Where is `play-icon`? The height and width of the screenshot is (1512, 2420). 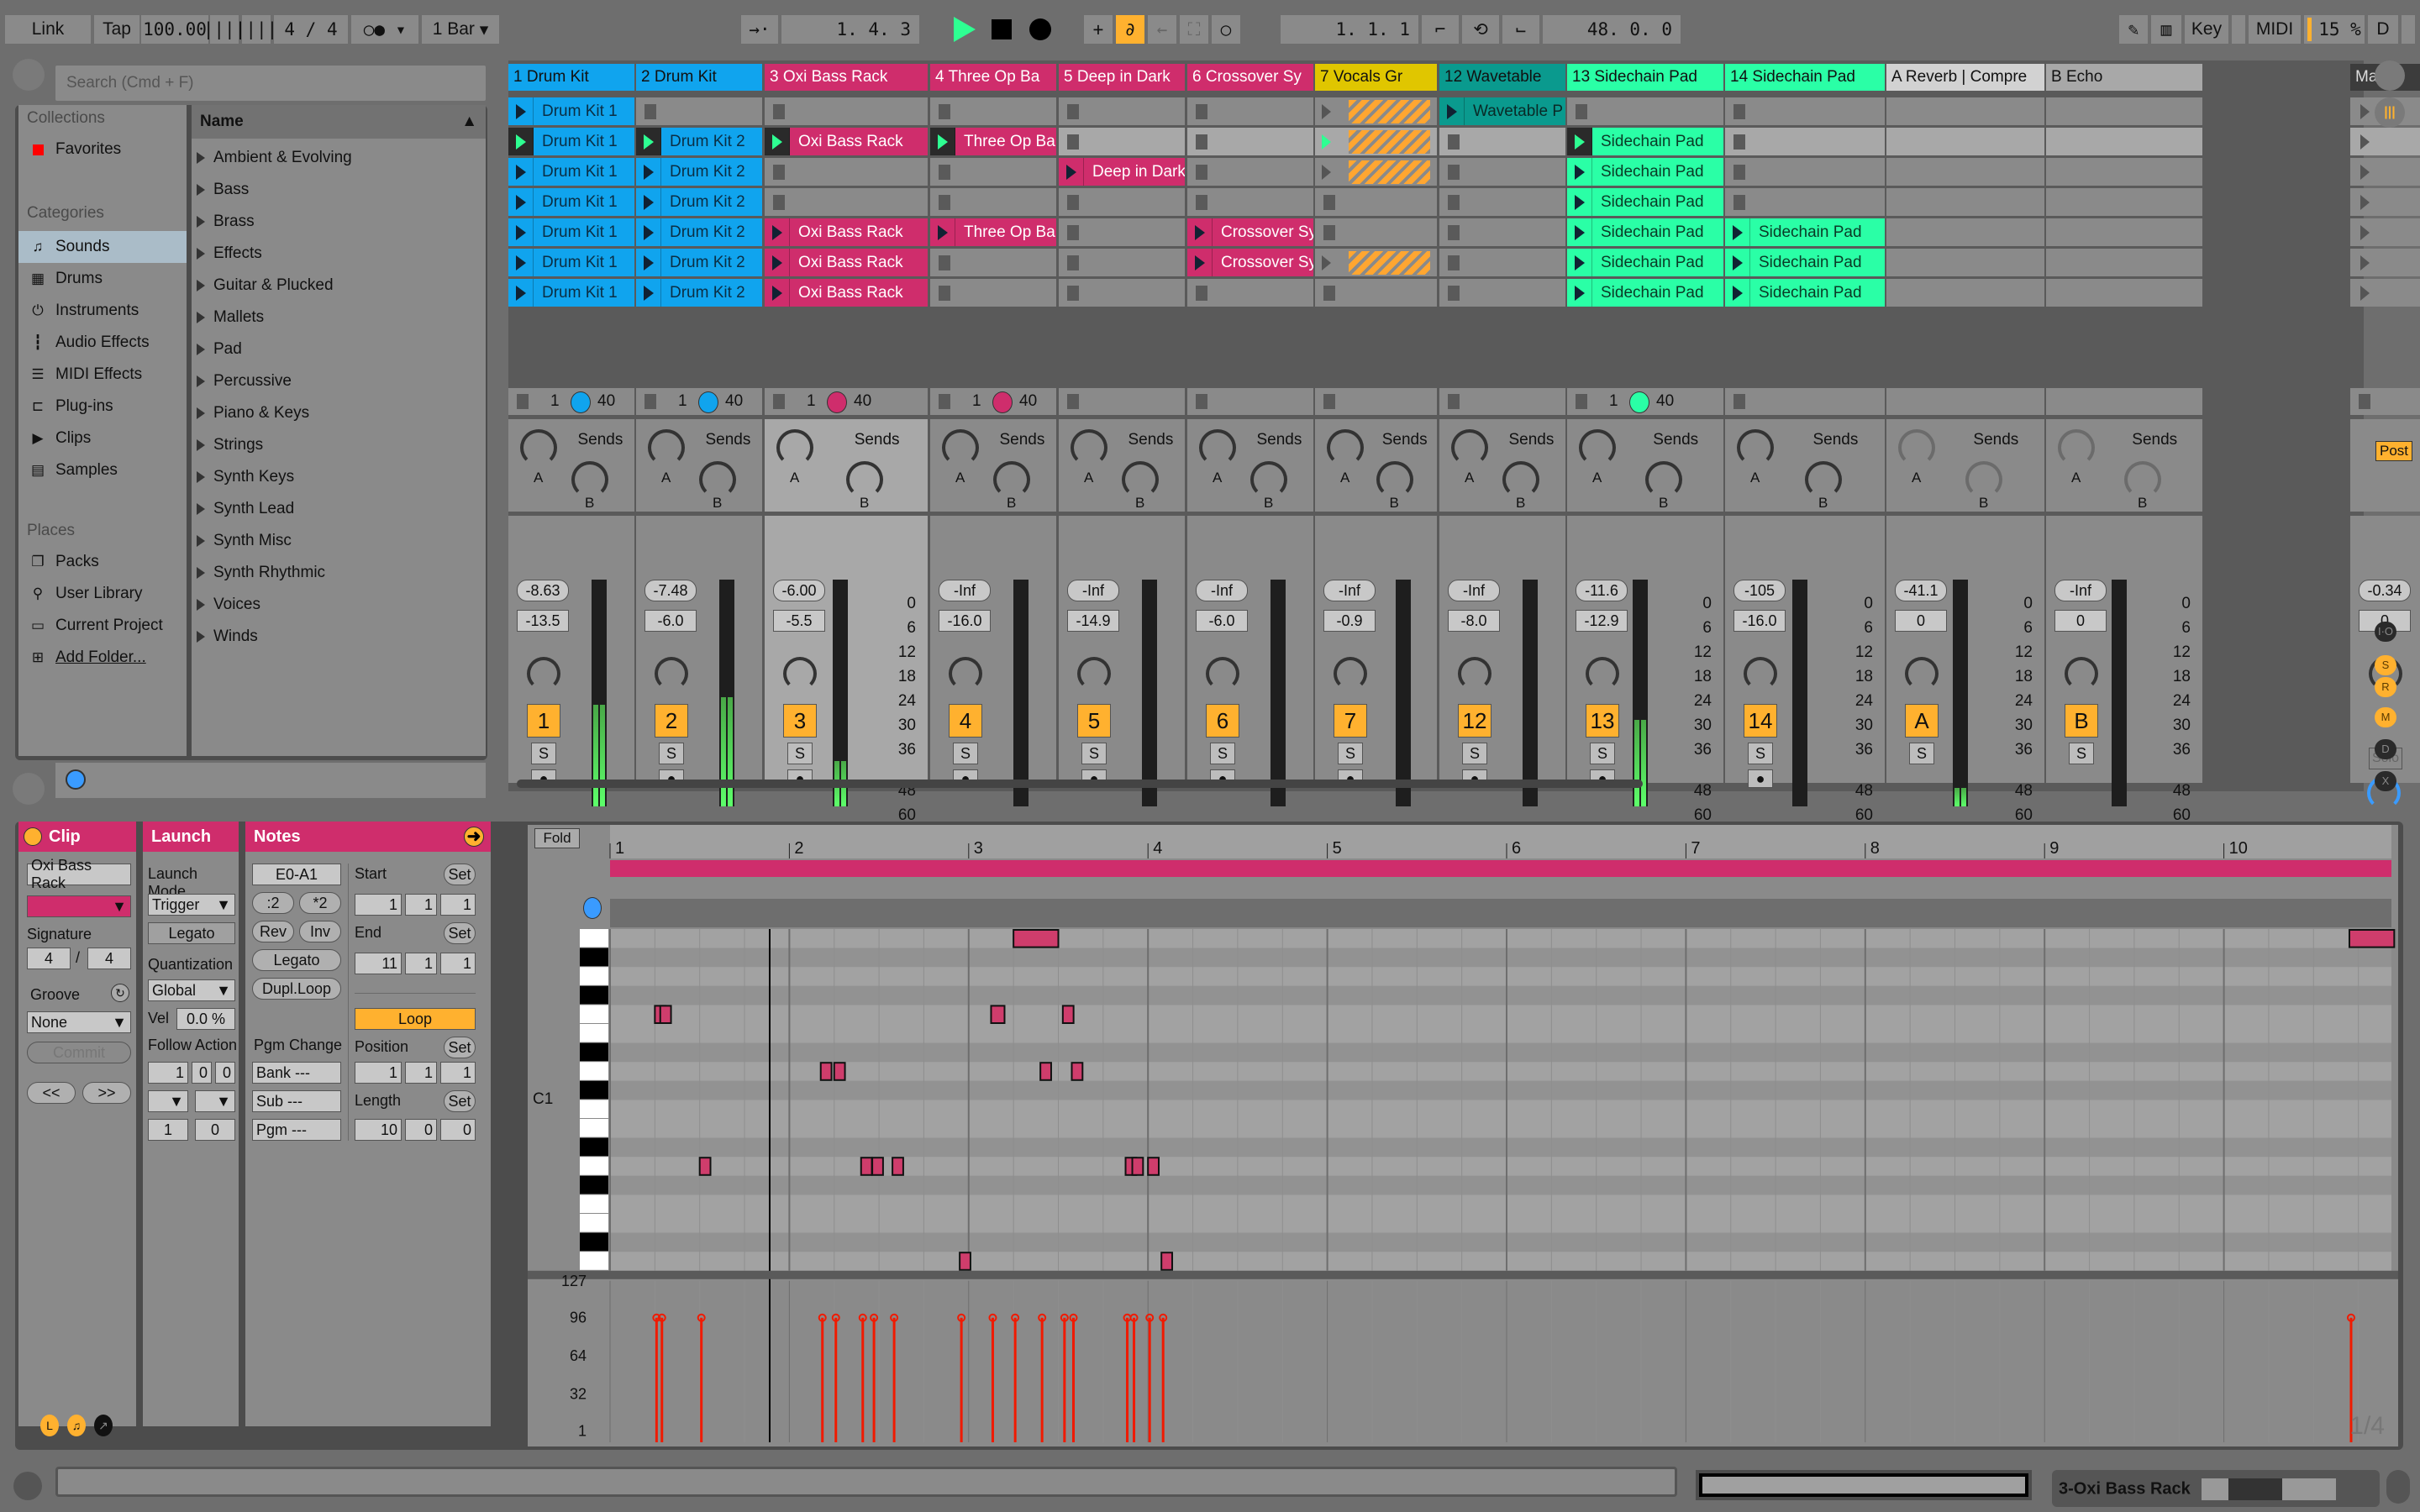 play-icon is located at coordinates (965, 29).